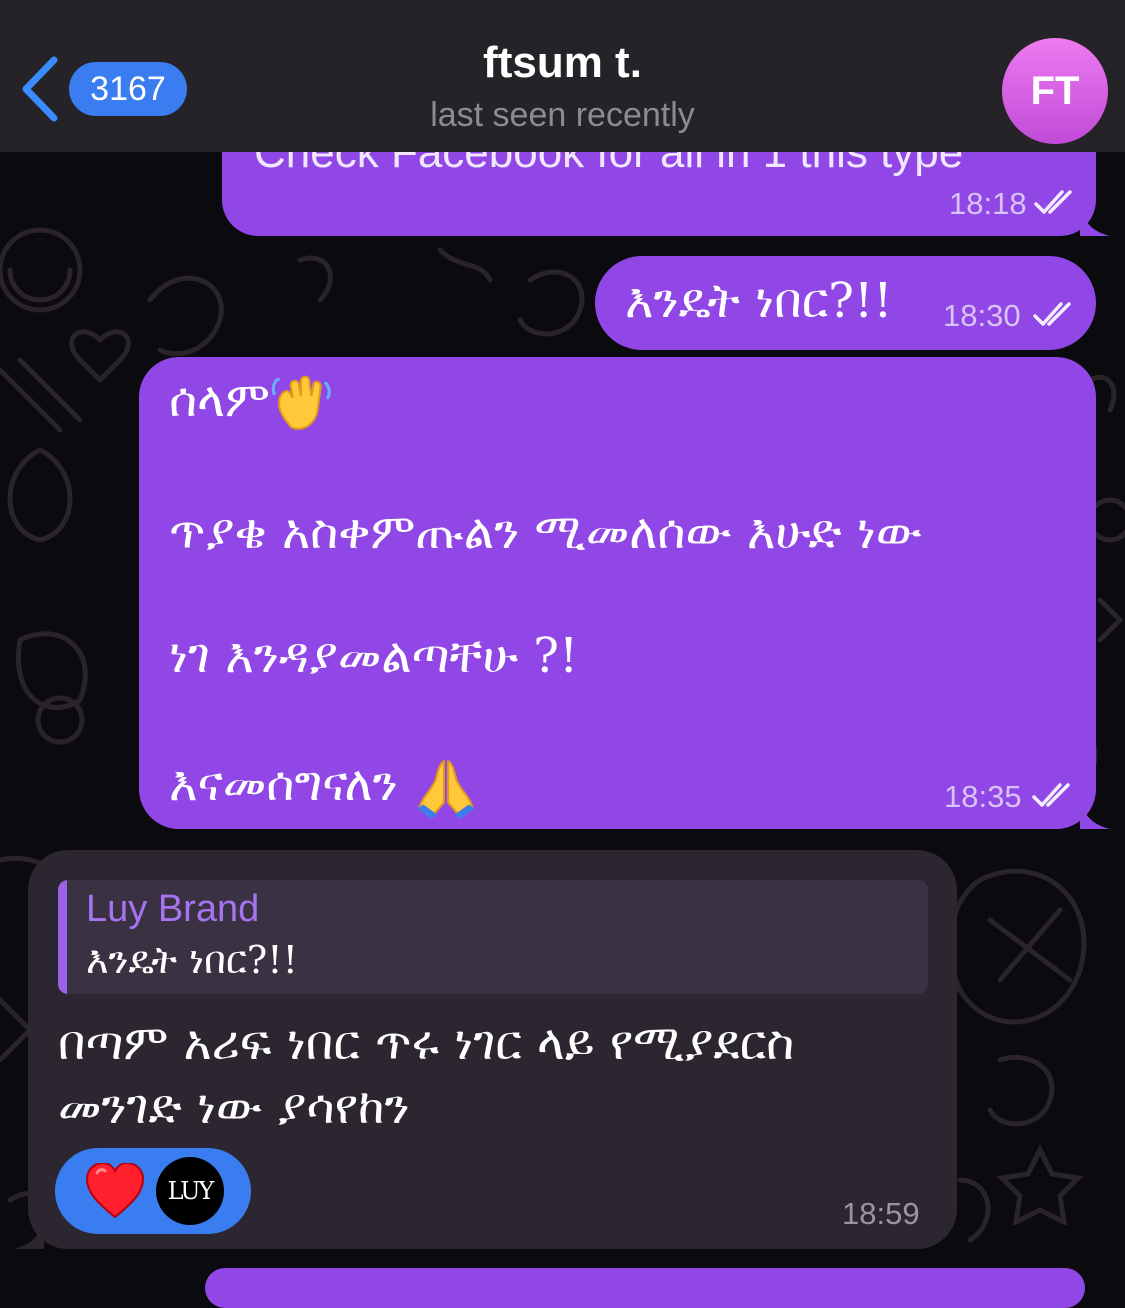  I want to click on chat-title: ftsum t., so click(562, 63).